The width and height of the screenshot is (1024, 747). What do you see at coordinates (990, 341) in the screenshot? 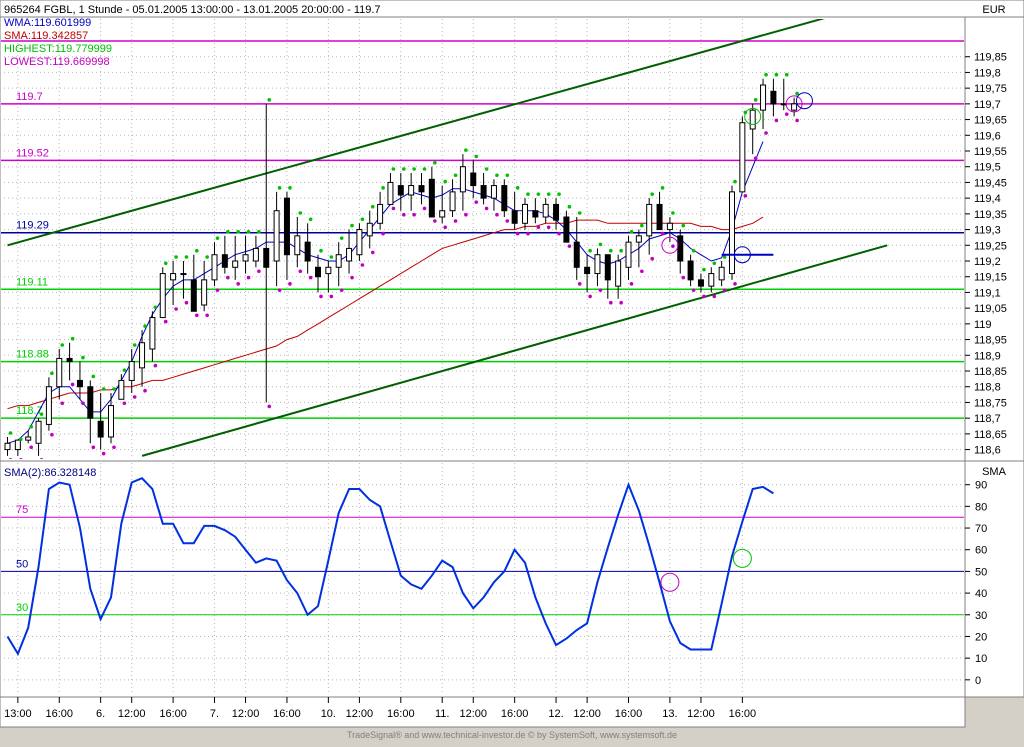
I see `price-tick-label: 118,95` at bounding box center [990, 341].